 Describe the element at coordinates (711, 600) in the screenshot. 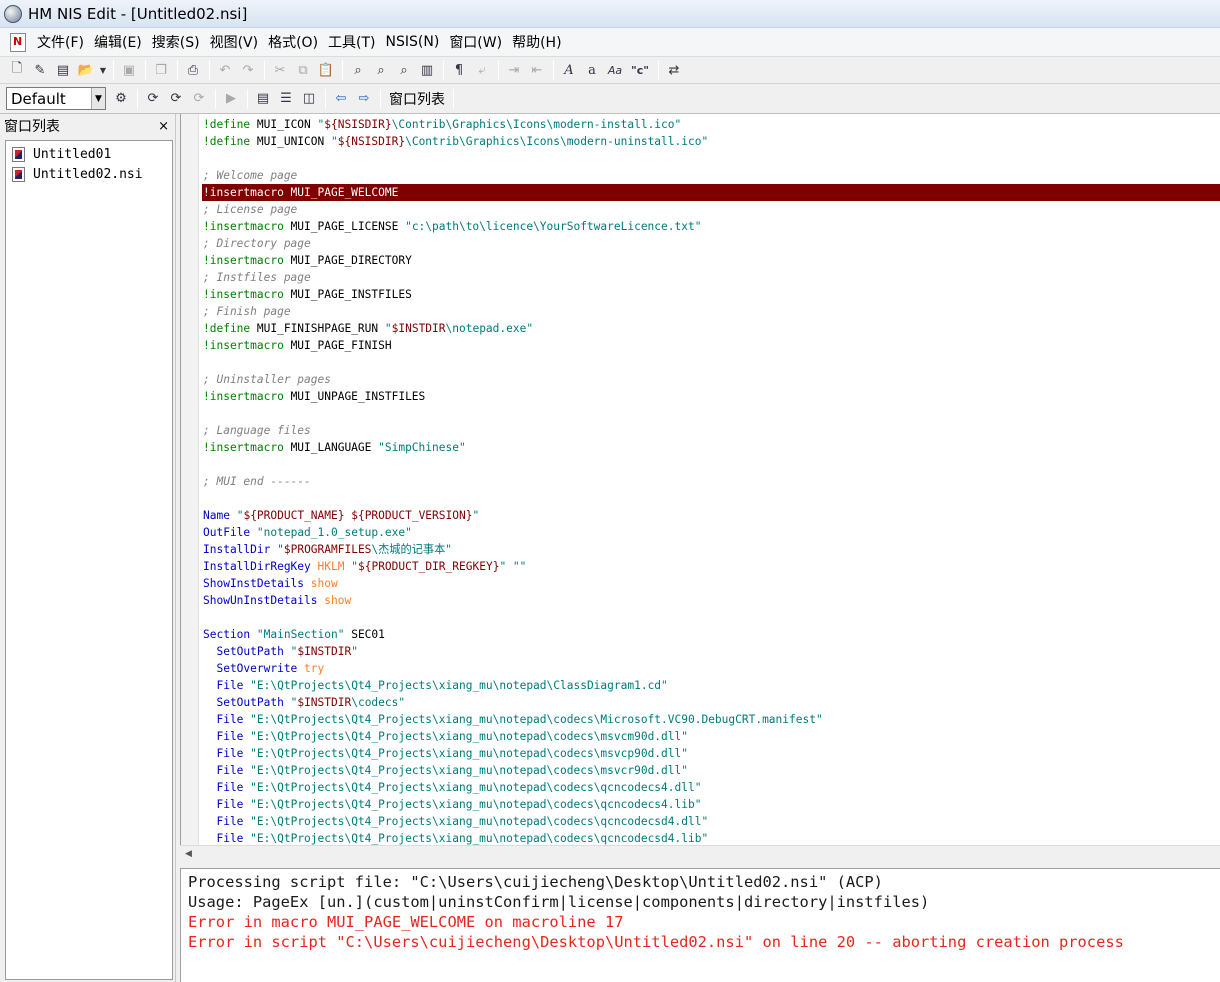

I see `code-line: ShowUnInstDetails show` at that location.